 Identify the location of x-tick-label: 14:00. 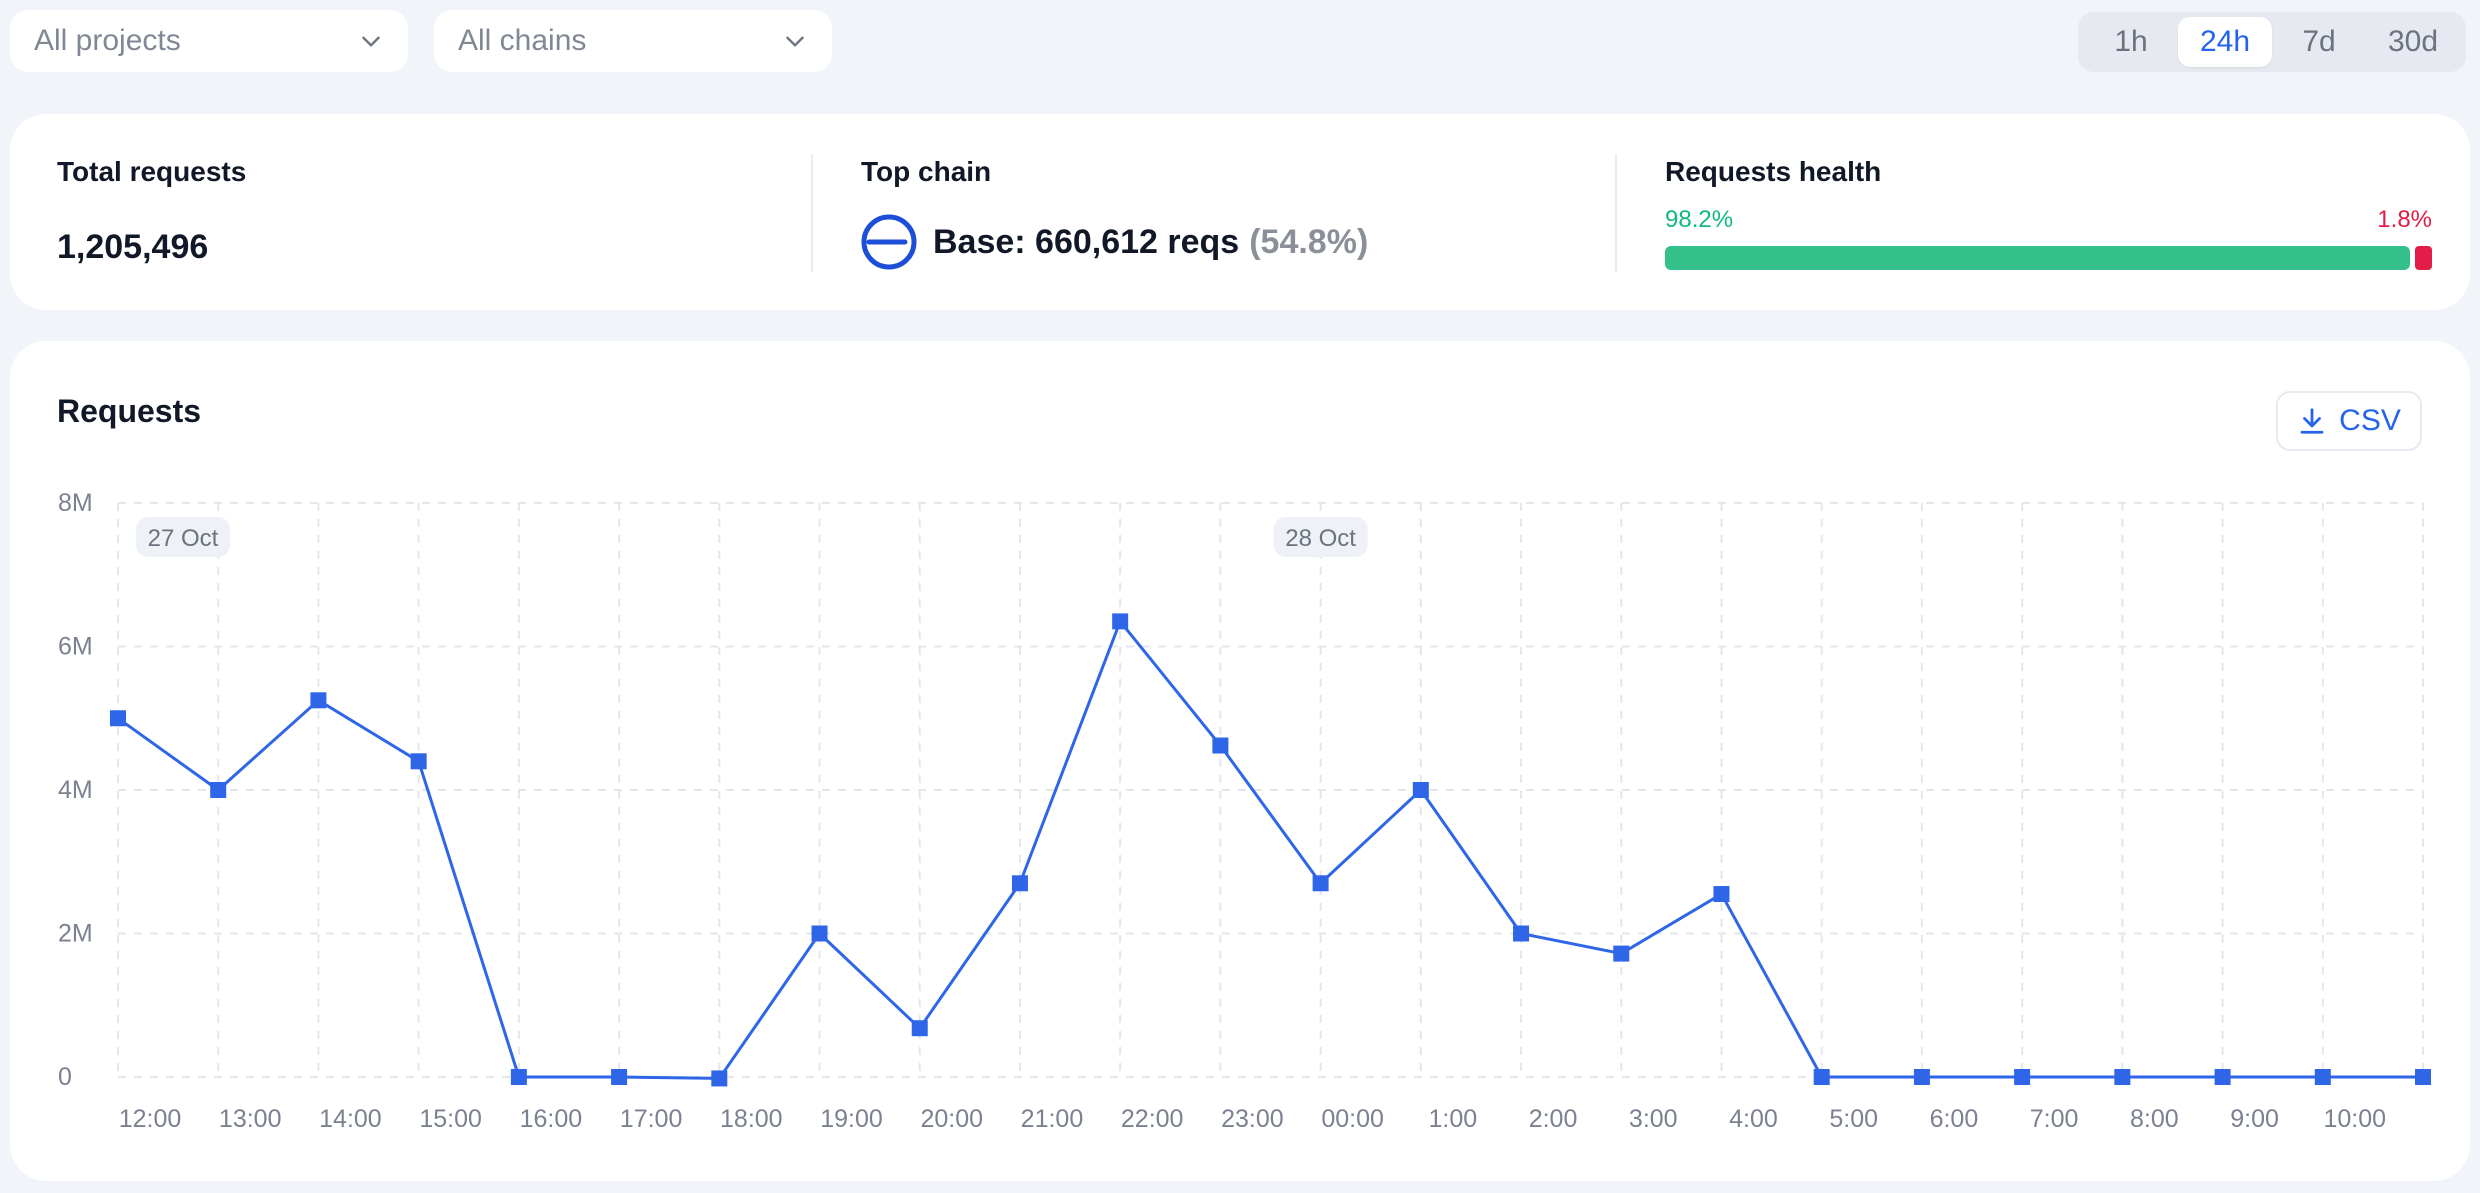
(350, 1119).